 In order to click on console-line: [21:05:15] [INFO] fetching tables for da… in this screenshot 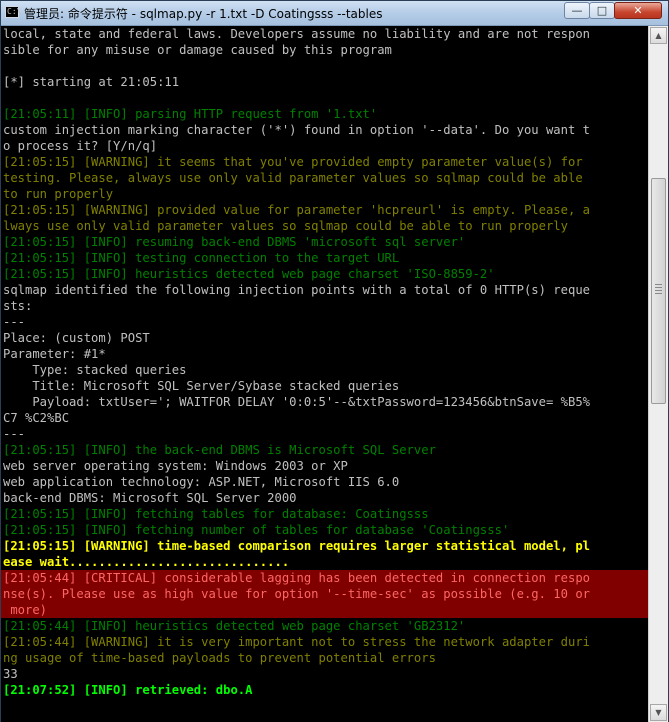, I will do `click(216, 514)`.